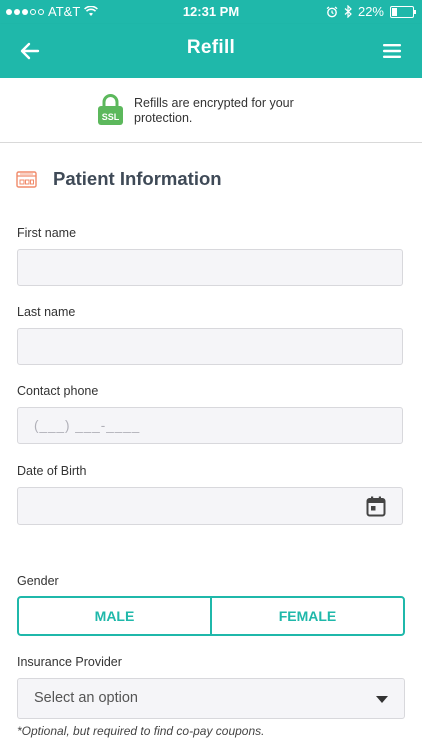 This screenshot has width=422, height=750. I want to click on status-bar: AT&T 12:31 PM 22%, so click(211, 12).